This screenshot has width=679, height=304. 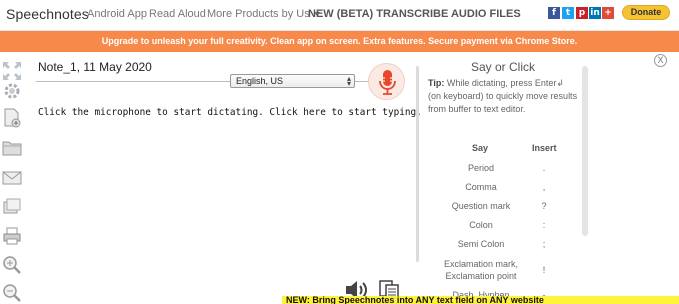 I want to click on nav-link-transcribe-audio: NEW (BETA) TRANSCRIBE AUDIO FILES, so click(x=414, y=14).